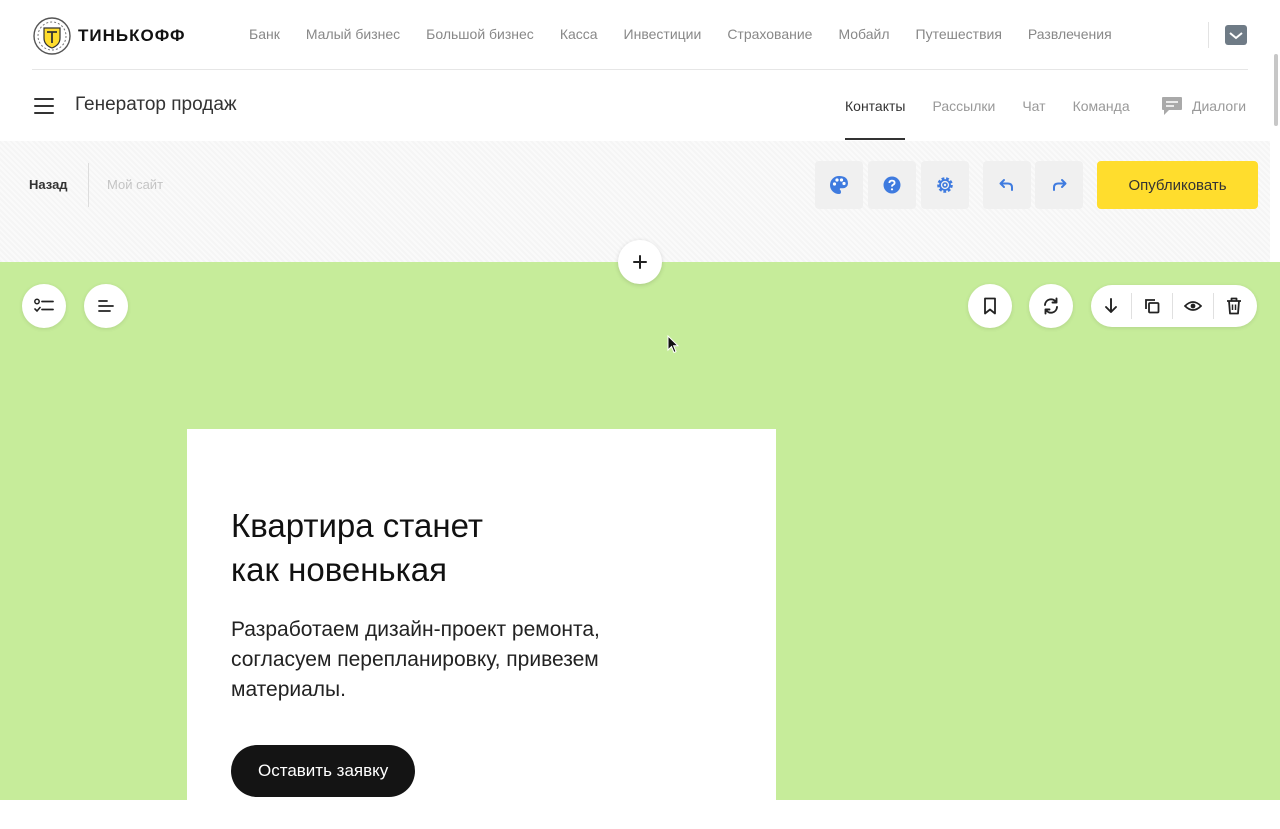 This screenshot has width=1280, height=829. I want to click on palette-icon, so click(839, 185).